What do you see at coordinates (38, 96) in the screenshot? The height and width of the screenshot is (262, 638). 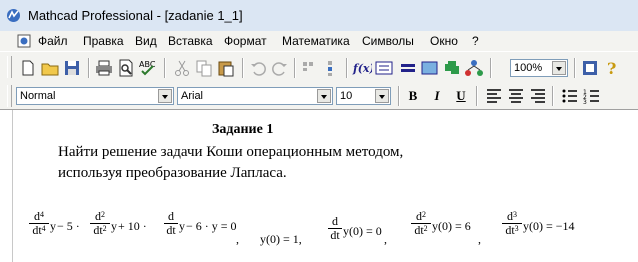 I see `style-value: Normal` at bounding box center [38, 96].